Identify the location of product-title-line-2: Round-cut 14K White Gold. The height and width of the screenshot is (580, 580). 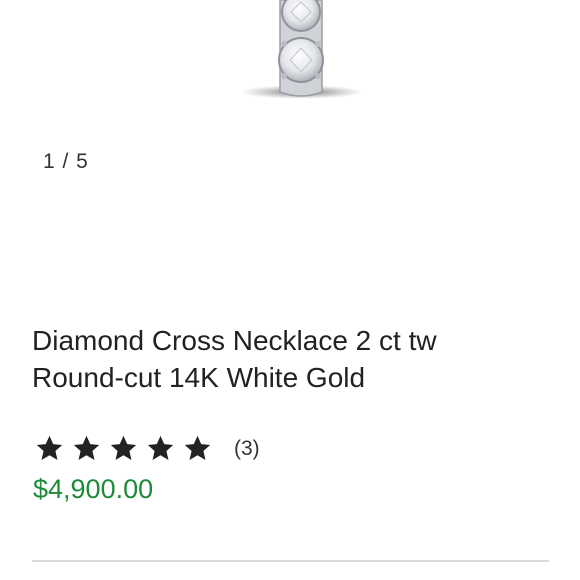
(199, 377).